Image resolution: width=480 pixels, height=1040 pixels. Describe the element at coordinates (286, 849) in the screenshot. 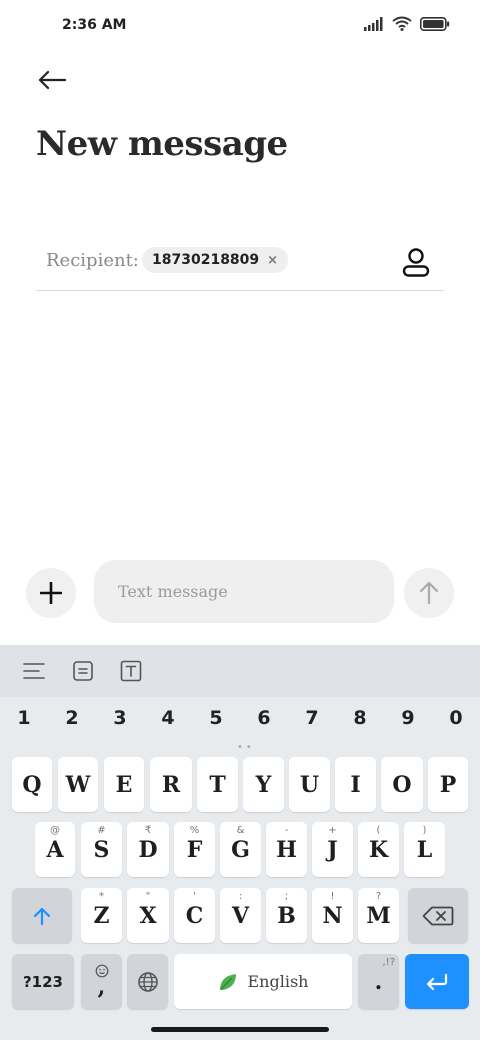

I see `key-h: -H` at that location.